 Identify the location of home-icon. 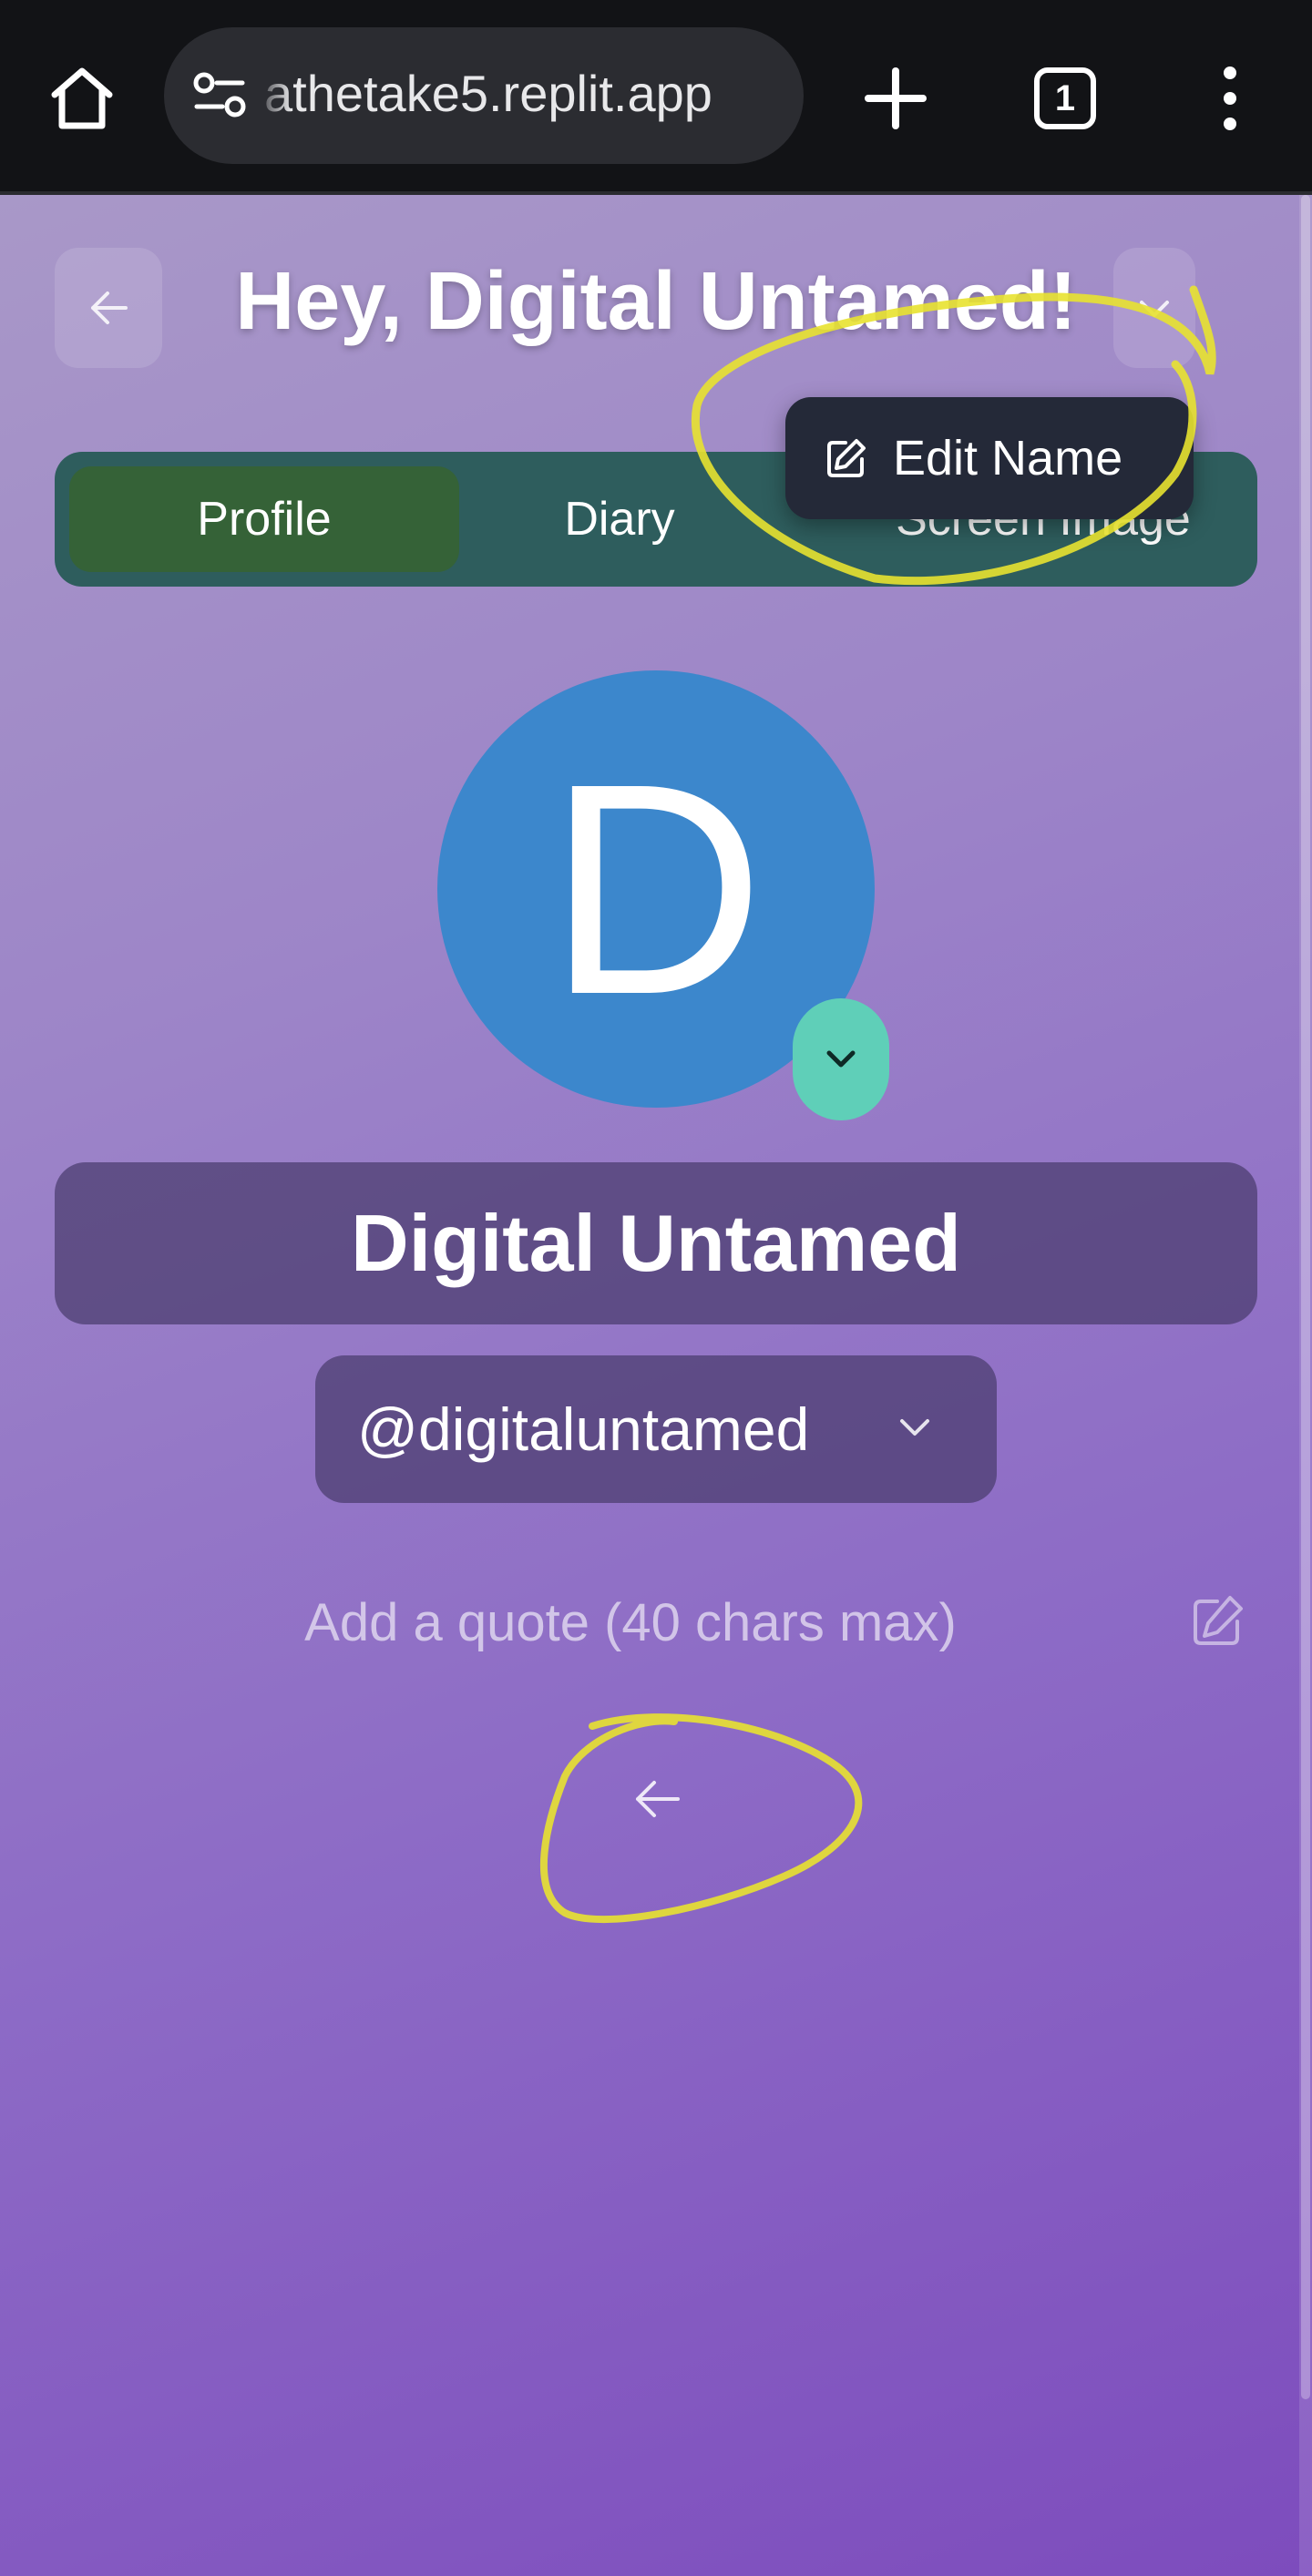
(82, 98).